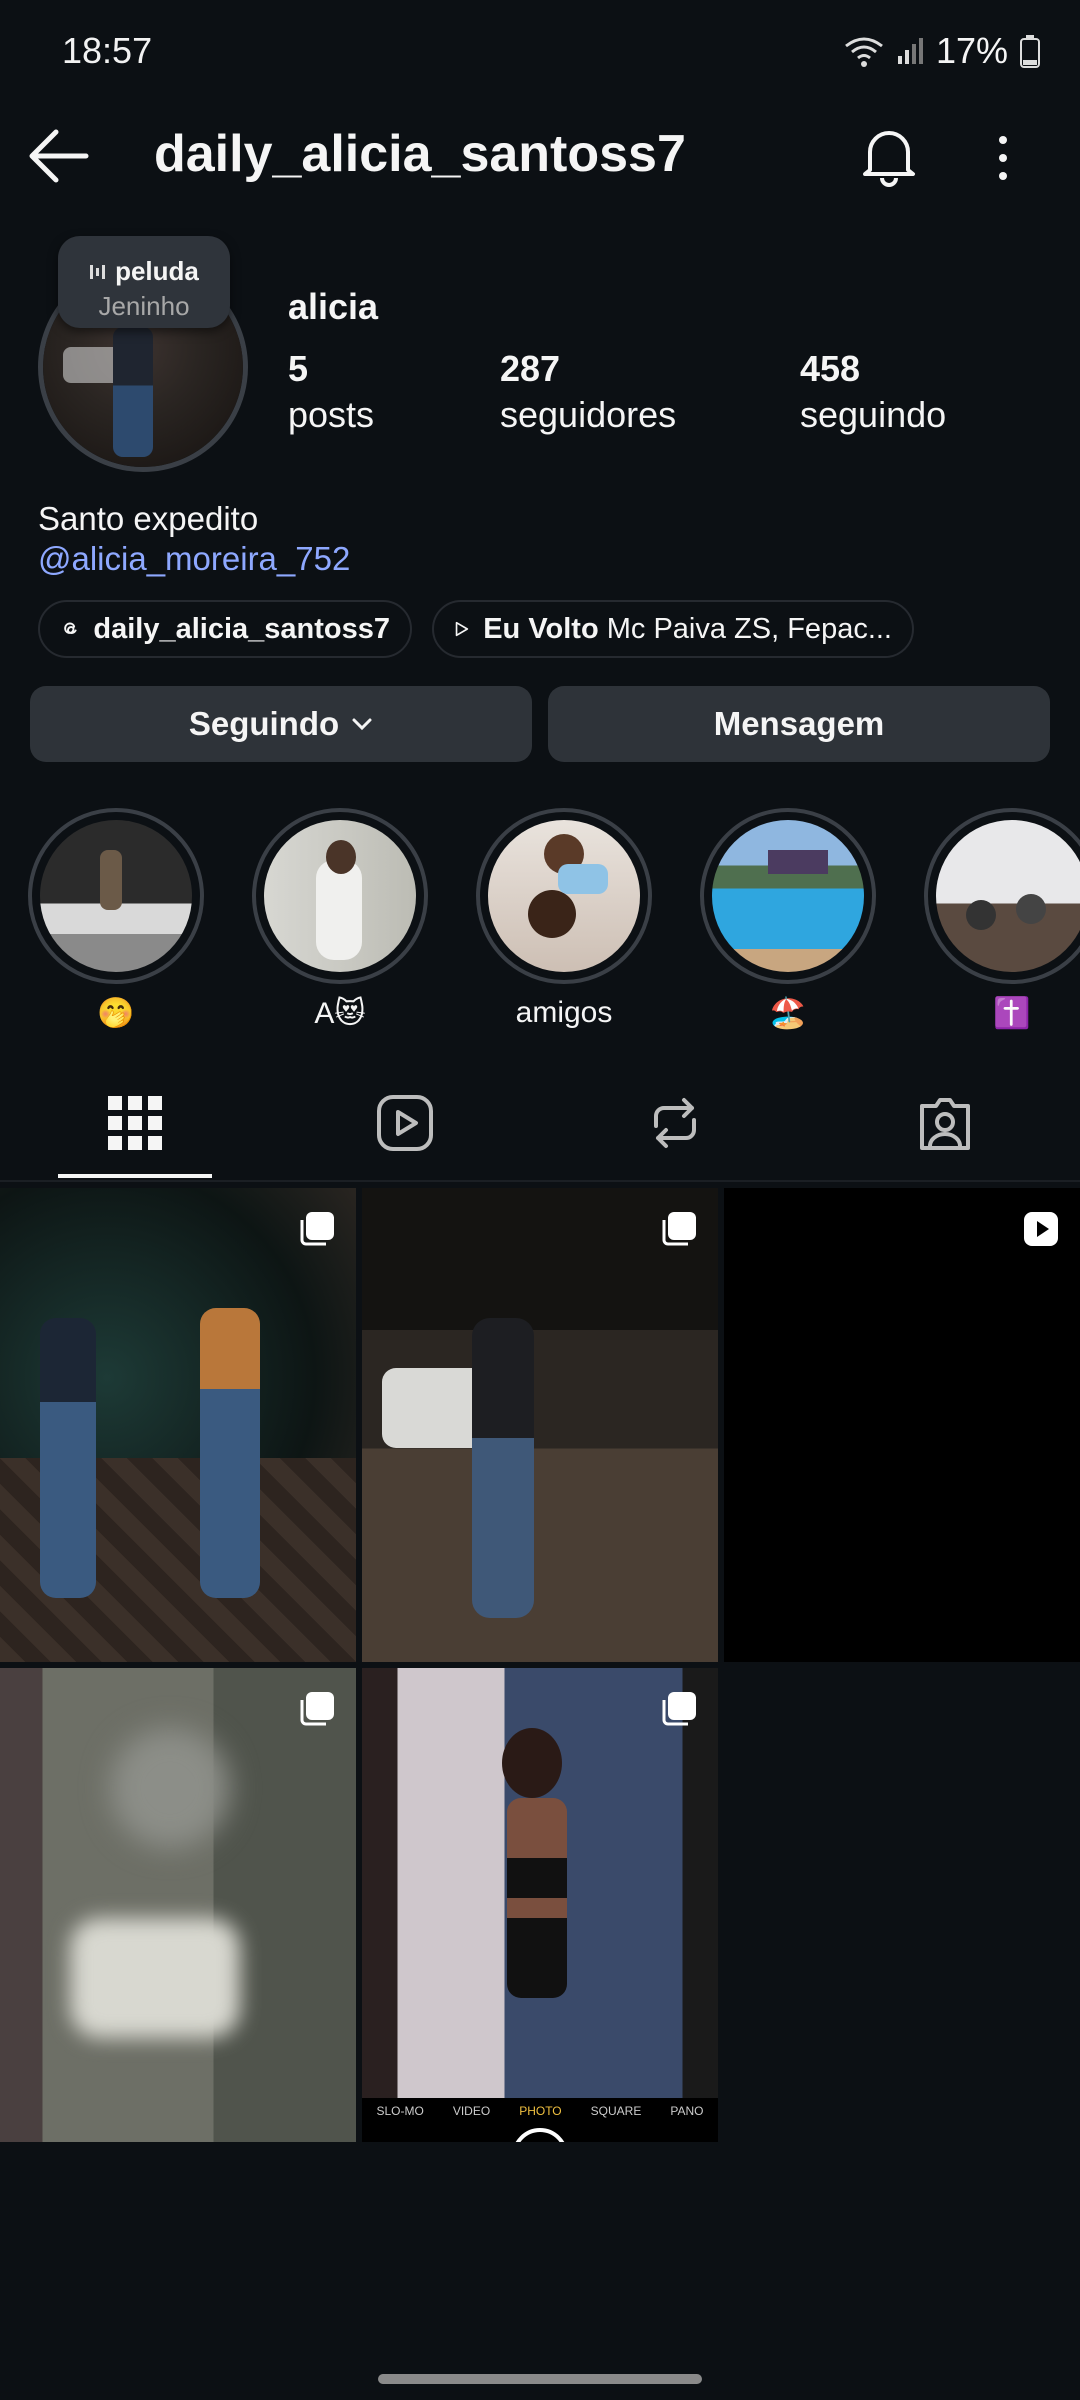  Describe the element at coordinates (333, 306) in the screenshot. I see `profile-name: alicia` at that location.